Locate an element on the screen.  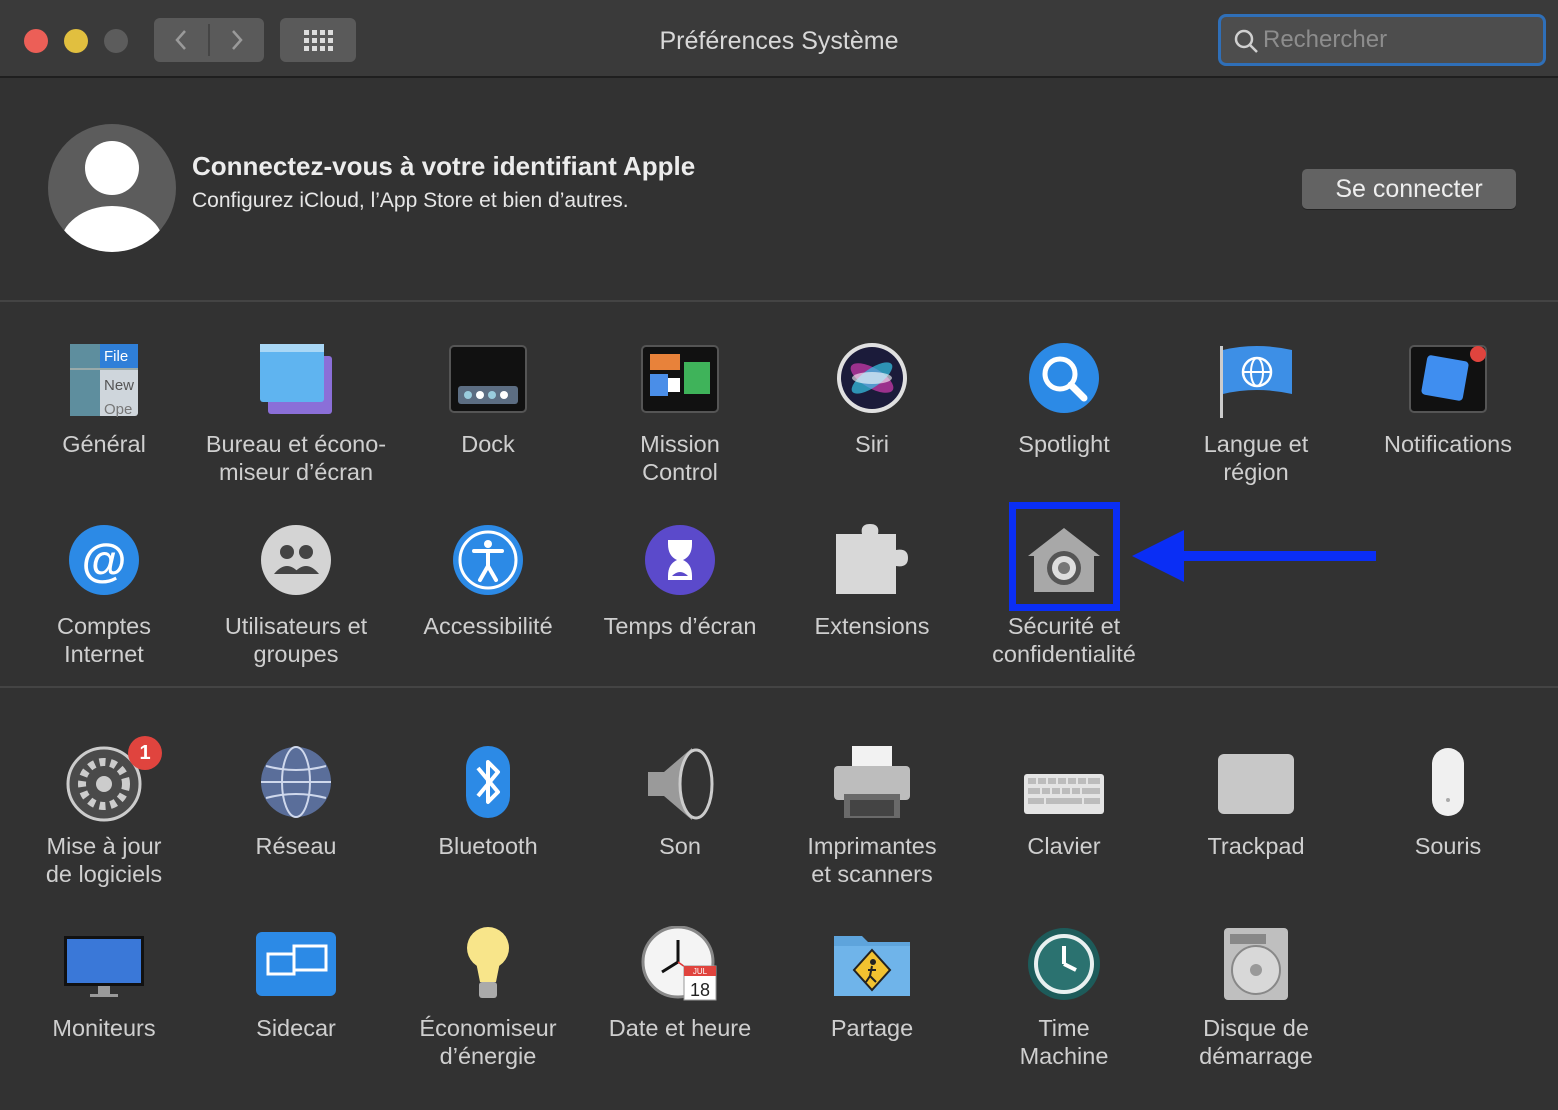
user-silhouette-icon is located at coordinates (112, 196).